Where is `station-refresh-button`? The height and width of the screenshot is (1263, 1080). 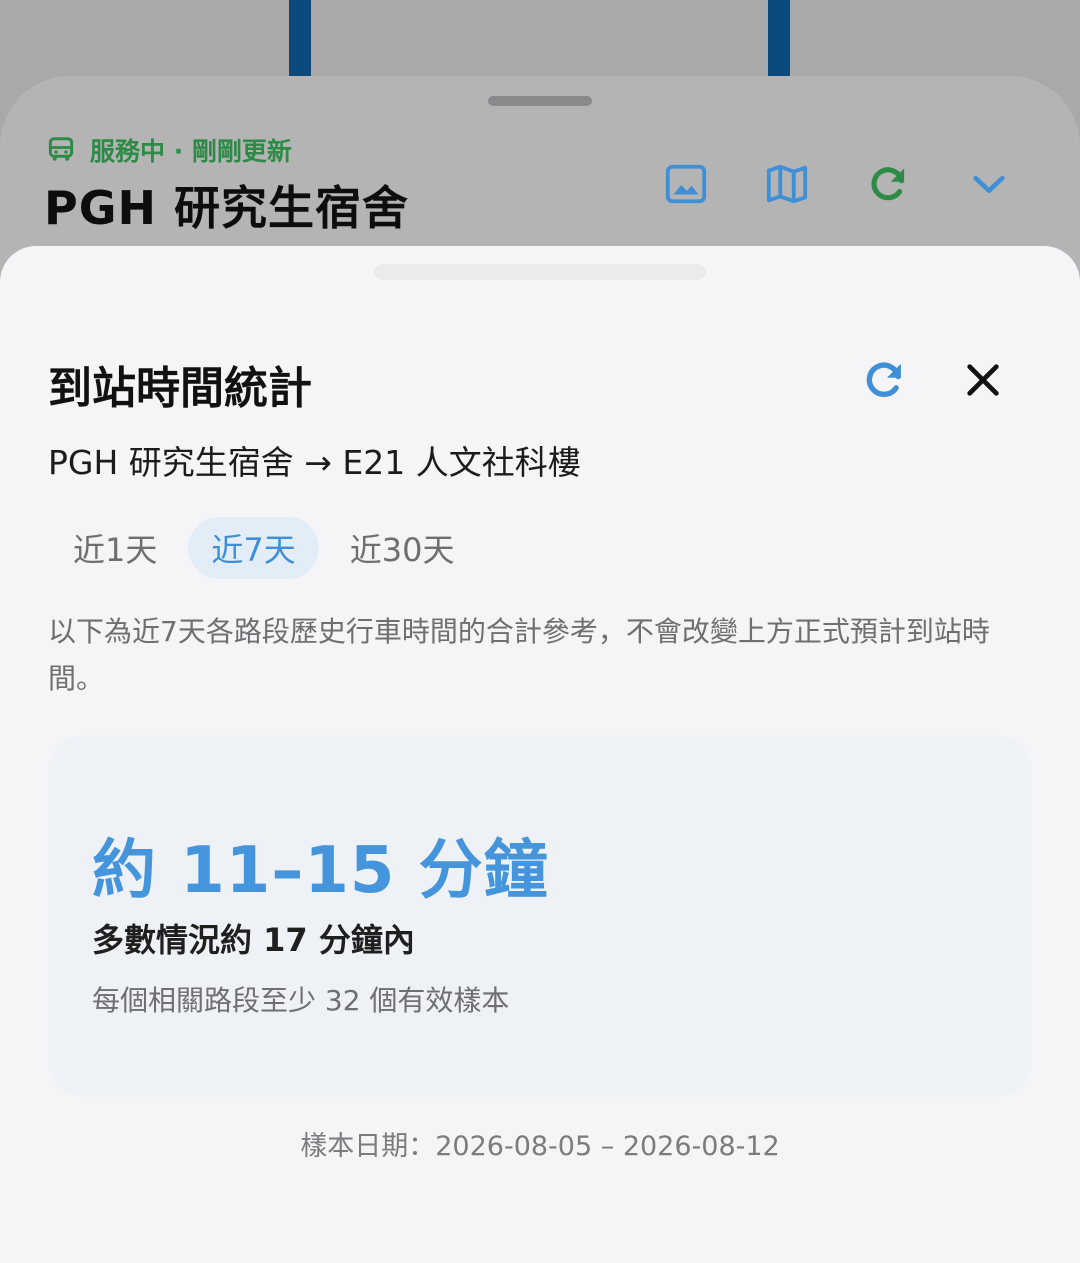 station-refresh-button is located at coordinates (888, 184).